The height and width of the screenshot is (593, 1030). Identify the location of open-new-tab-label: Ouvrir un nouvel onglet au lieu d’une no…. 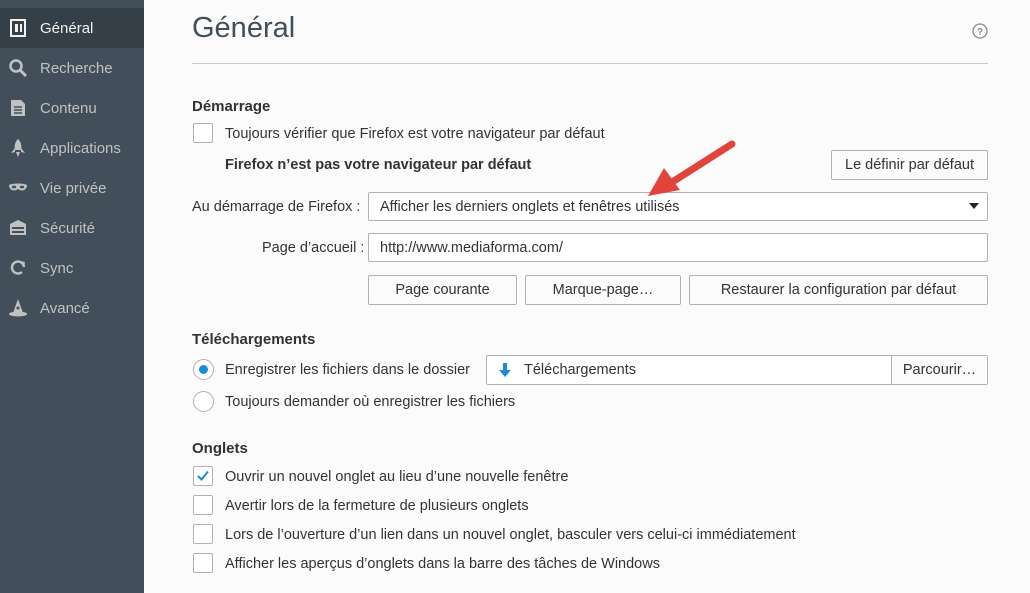
(397, 477).